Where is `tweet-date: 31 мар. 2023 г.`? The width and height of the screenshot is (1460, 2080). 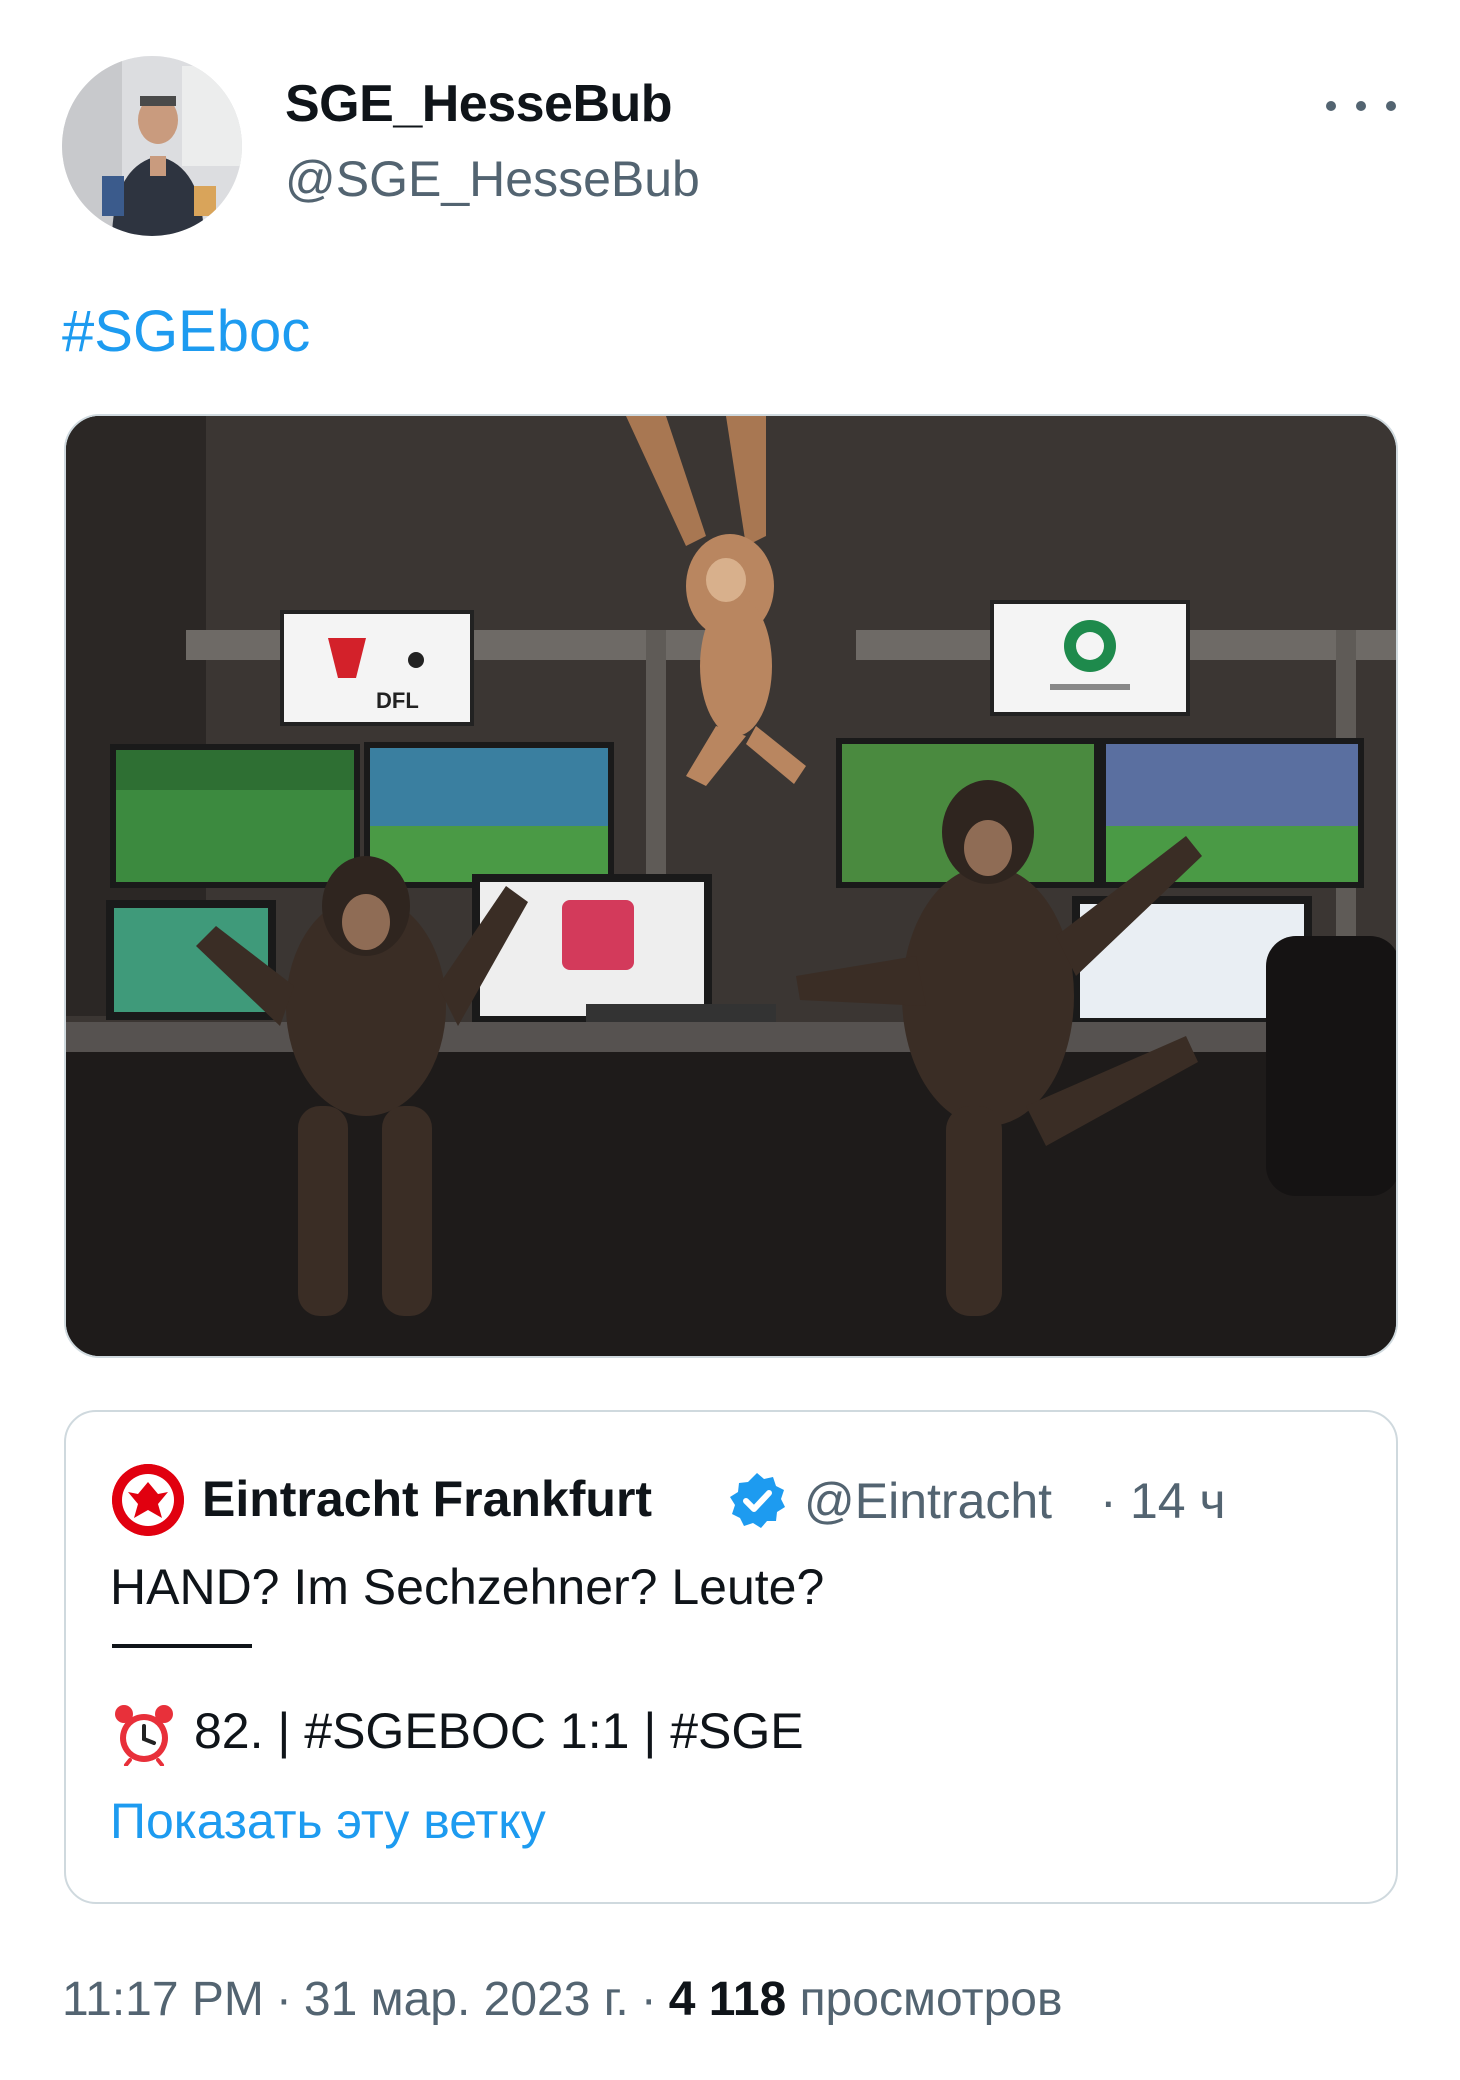 tweet-date: 31 мар. 2023 г. is located at coordinates (466, 1999).